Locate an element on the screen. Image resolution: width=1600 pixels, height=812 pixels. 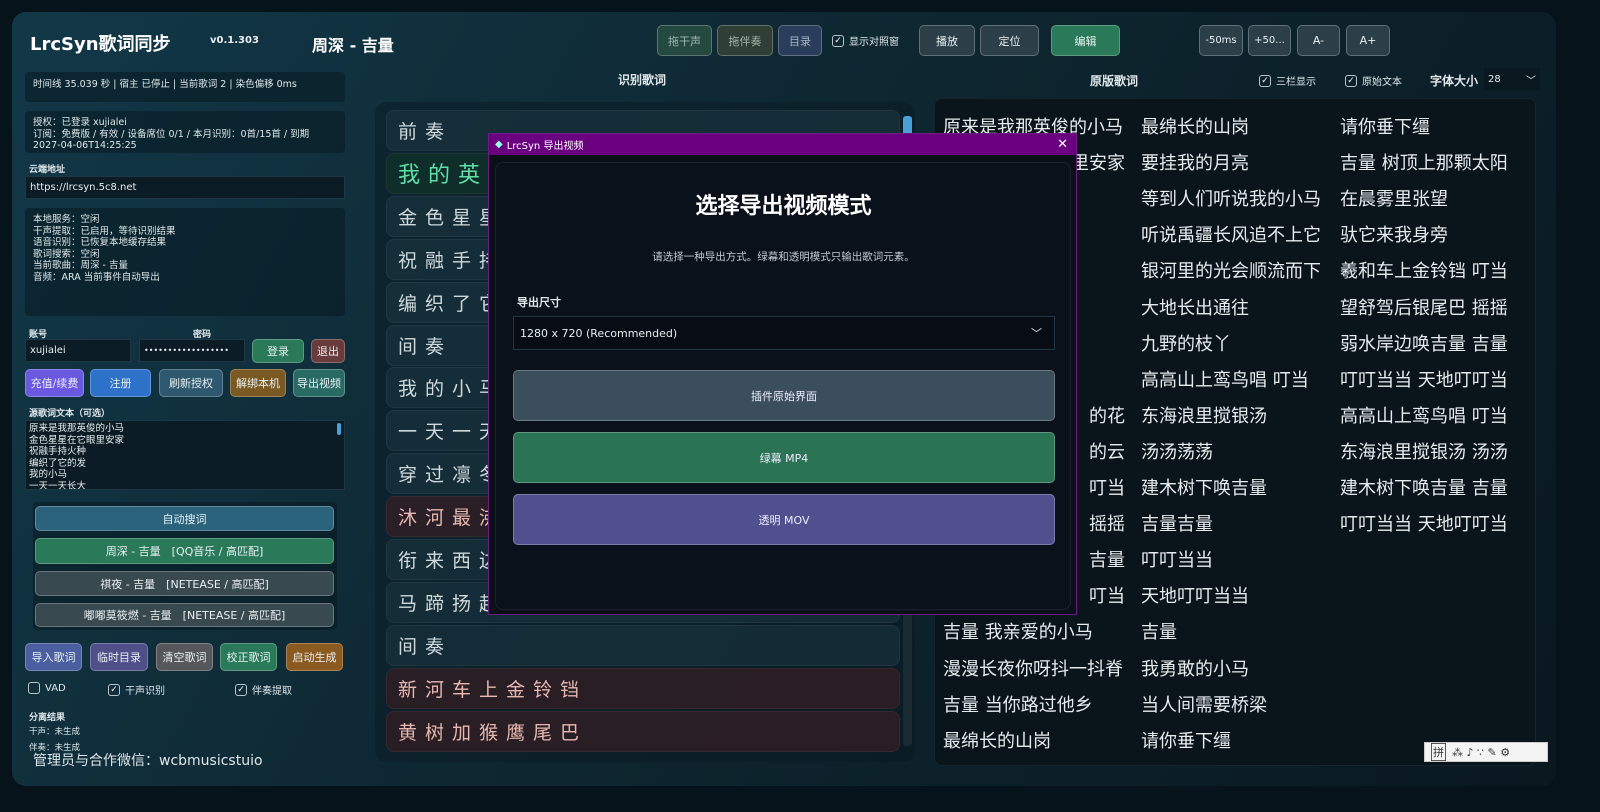
account-input: xujialei is located at coordinates (78, 350).